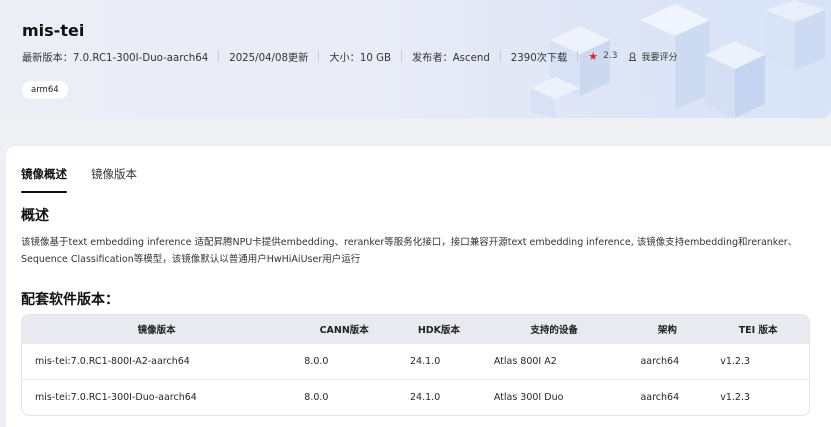 This screenshot has width=831, height=427. I want to click on rating-value: 2.3, so click(610, 56).